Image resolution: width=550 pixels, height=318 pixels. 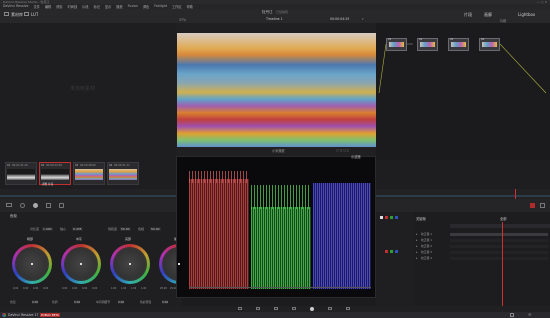 What do you see at coordinates (468, 15) in the screenshot?
I see `tab-clips: 片段` at bounding box center [468, 15].